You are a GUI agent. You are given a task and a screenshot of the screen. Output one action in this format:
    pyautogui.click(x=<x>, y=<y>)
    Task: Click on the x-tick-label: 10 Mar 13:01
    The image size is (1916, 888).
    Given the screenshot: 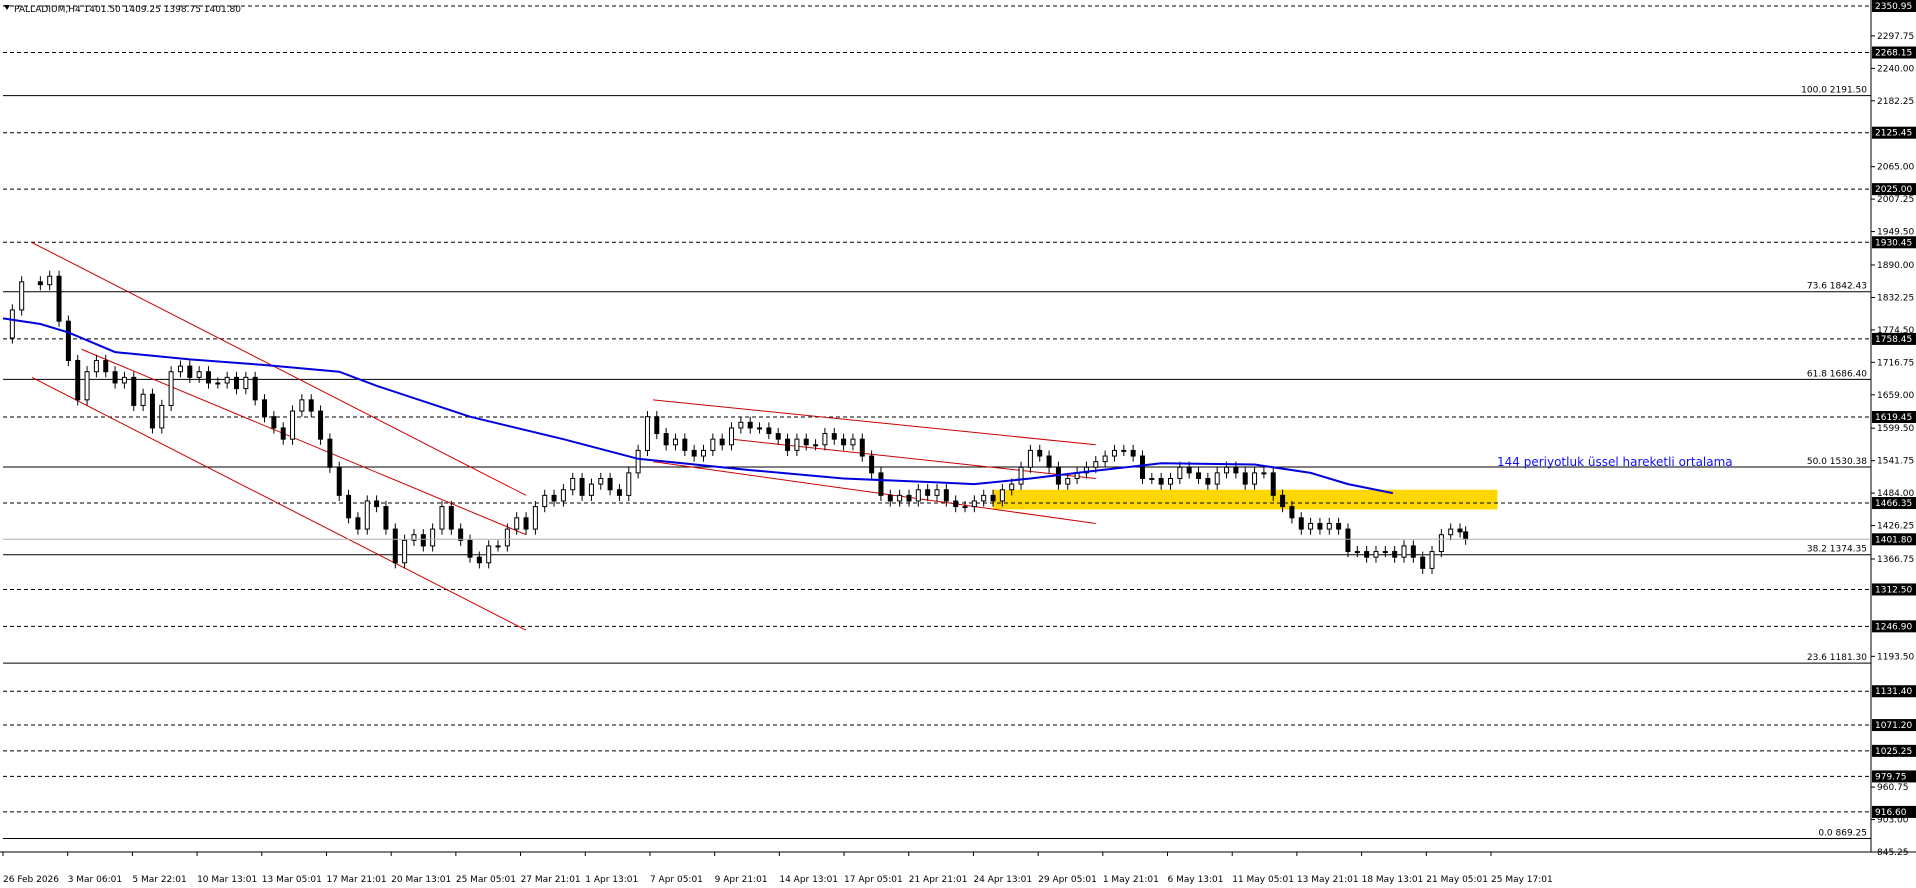 What is the action you would take?
    pyautogui.click(x=227, y=880)
    